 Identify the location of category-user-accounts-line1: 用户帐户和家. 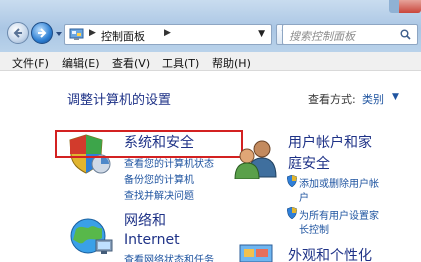
(330, 143).